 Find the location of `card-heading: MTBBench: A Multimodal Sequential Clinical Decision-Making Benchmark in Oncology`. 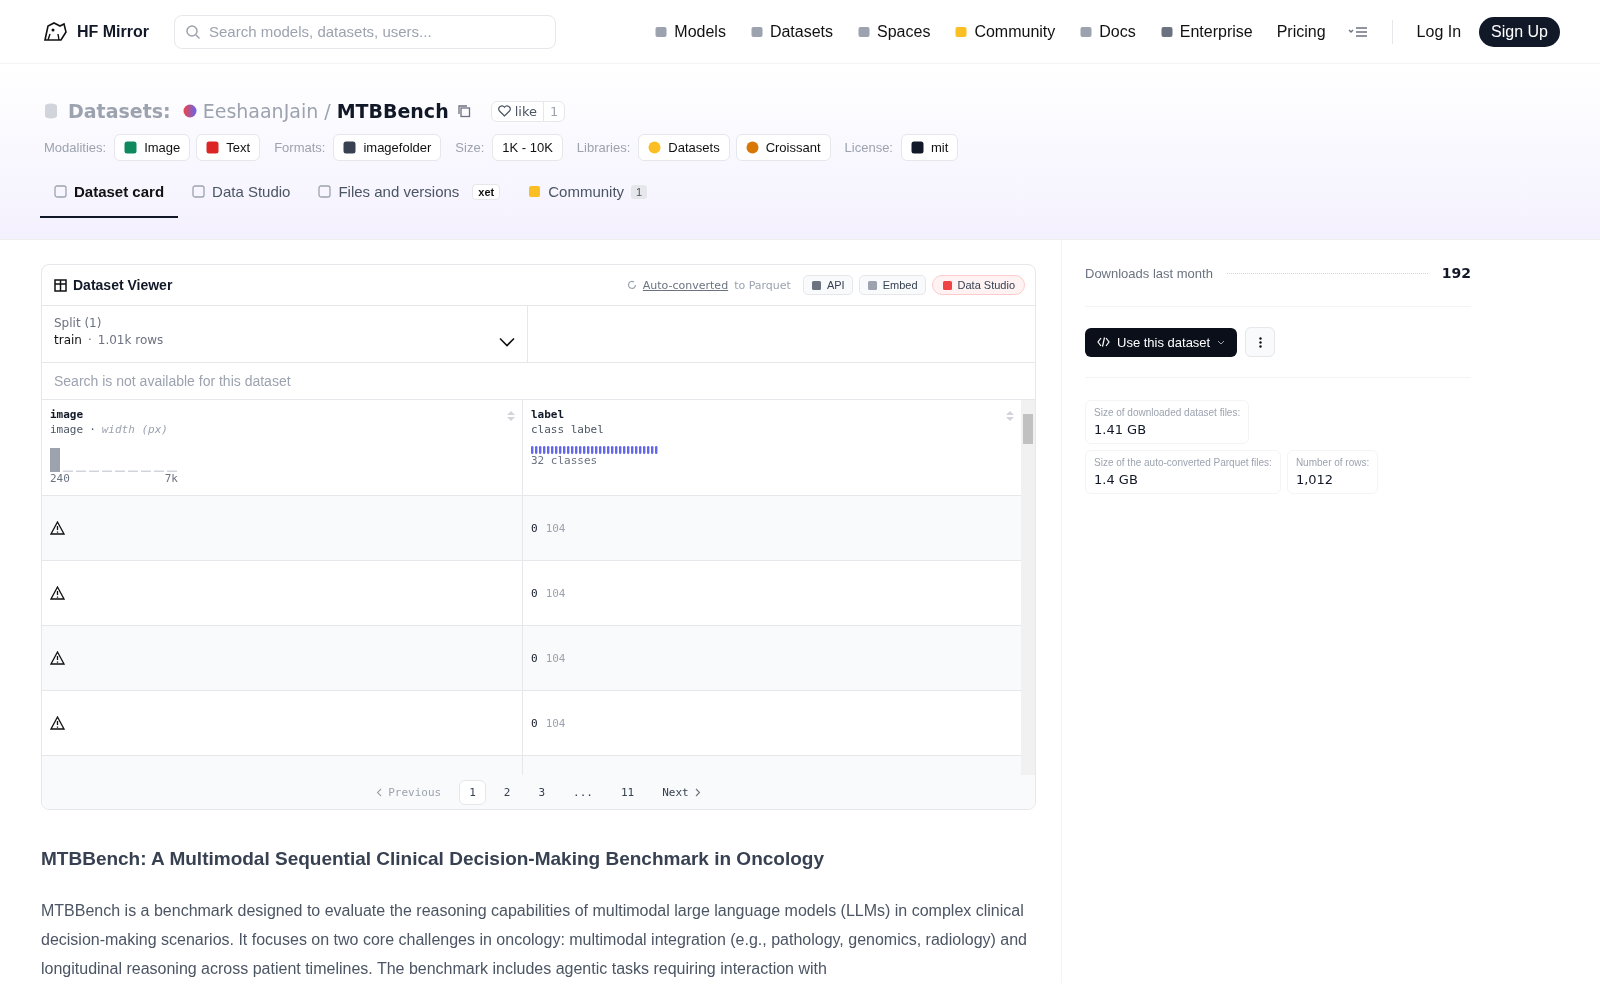

card-heading: MTBBench: A Multimodal Sequential Clinical Decision-Making Benchmark in Oncology is located at coordinates (433, 859).